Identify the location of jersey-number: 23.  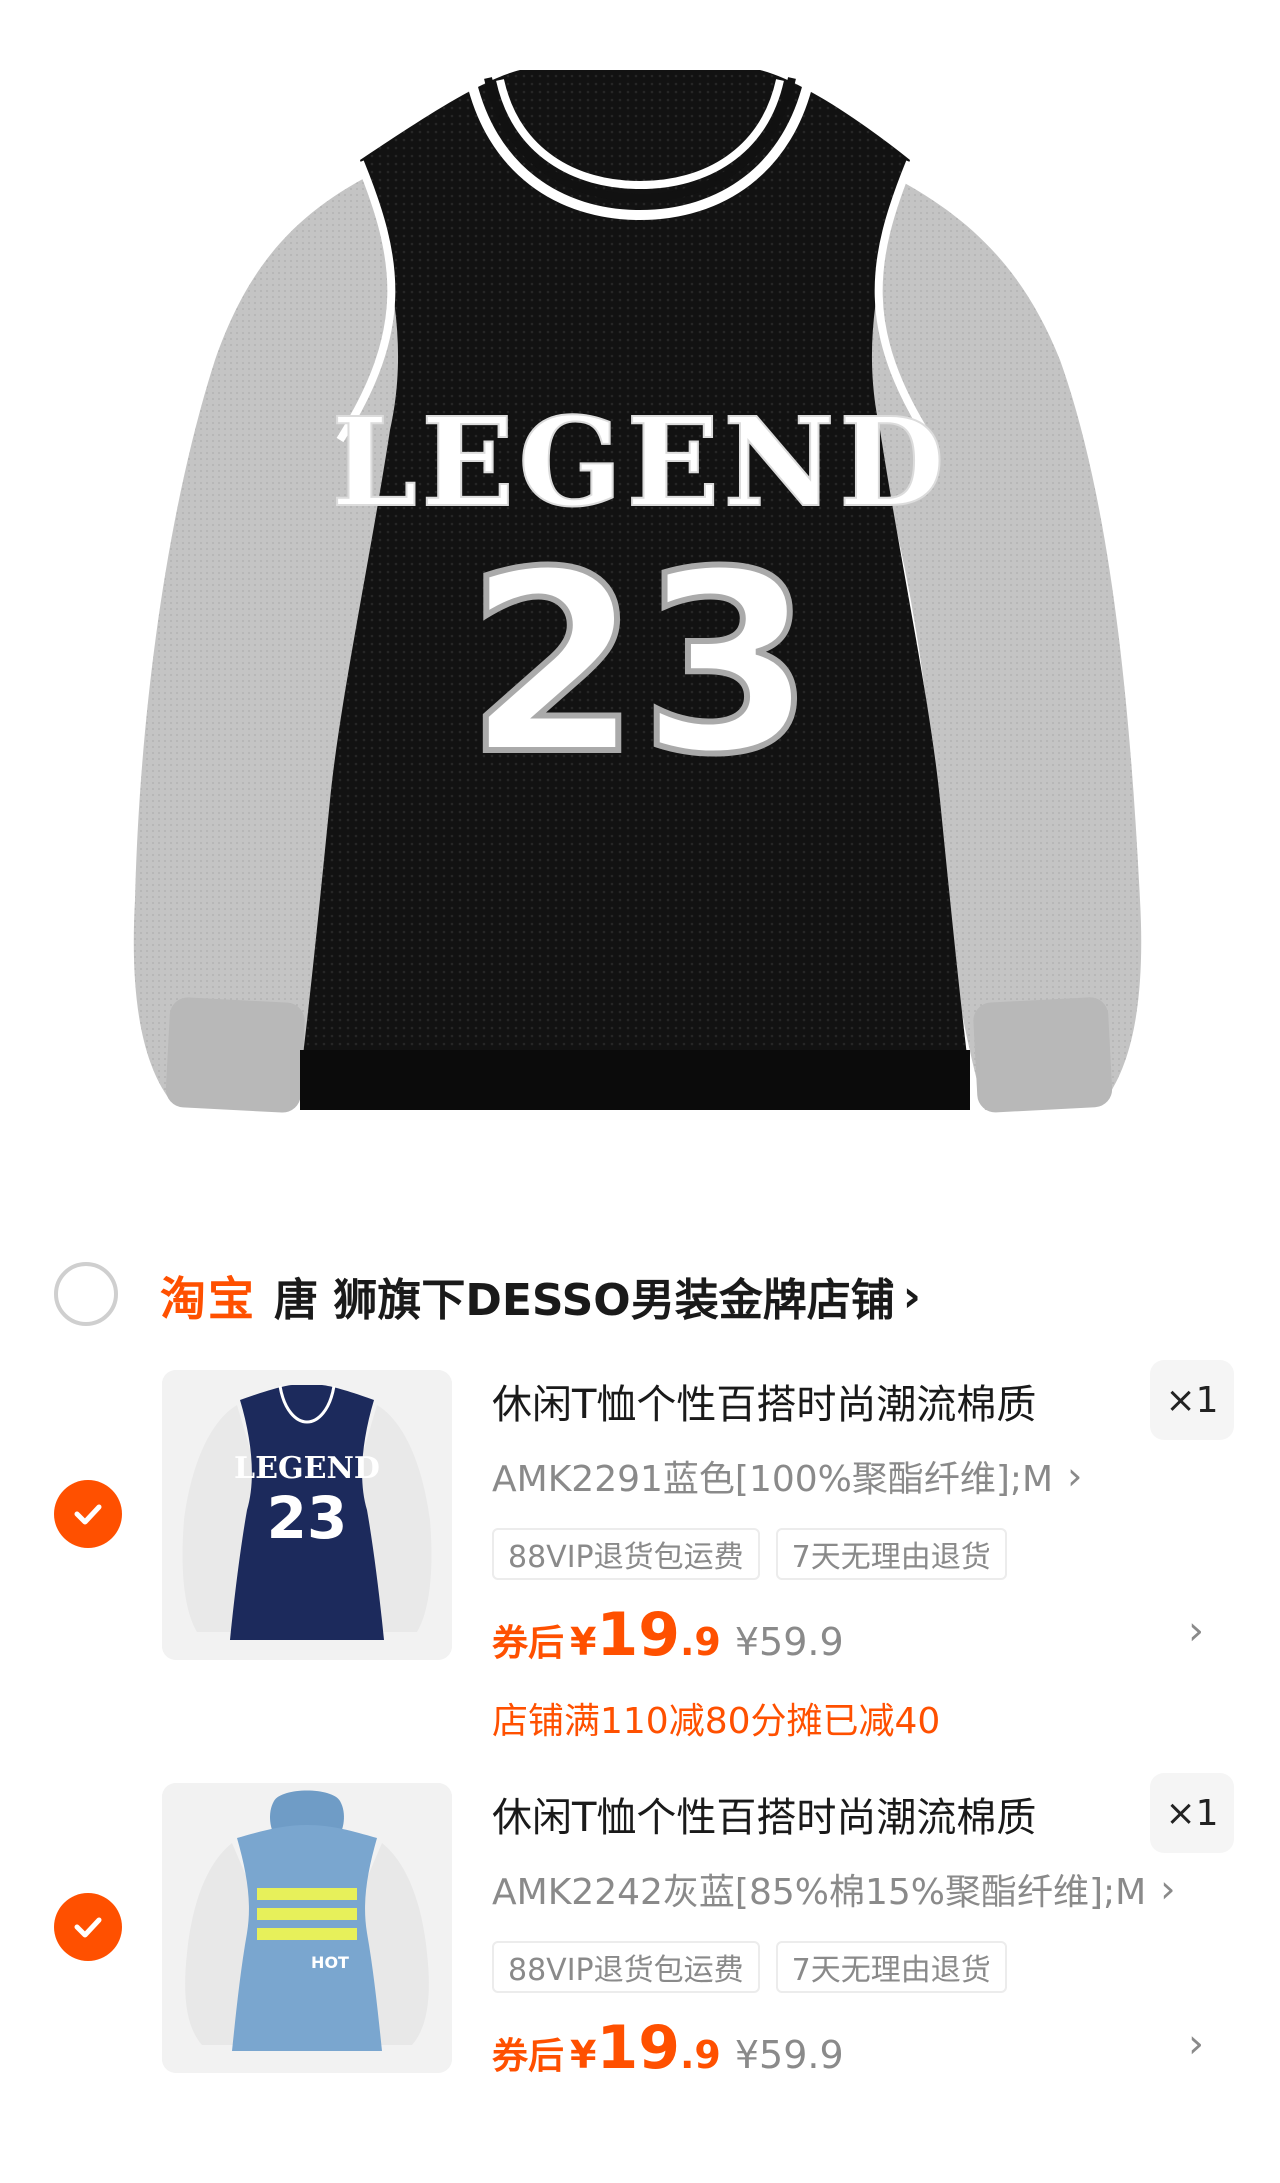
(640, 663).